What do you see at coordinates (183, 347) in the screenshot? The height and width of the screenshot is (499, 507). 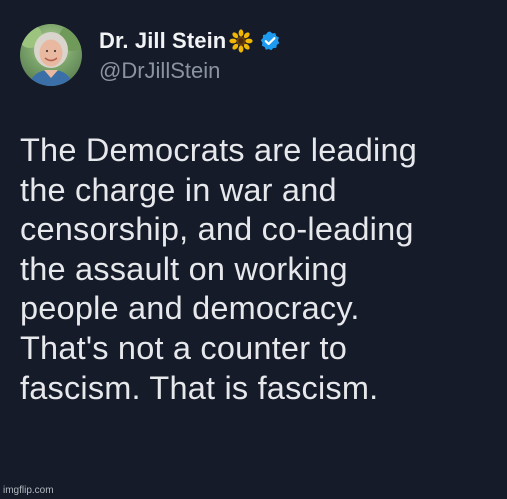 I see `tweet-text-line: That's not a counter to` at bounding box center [183, 347].